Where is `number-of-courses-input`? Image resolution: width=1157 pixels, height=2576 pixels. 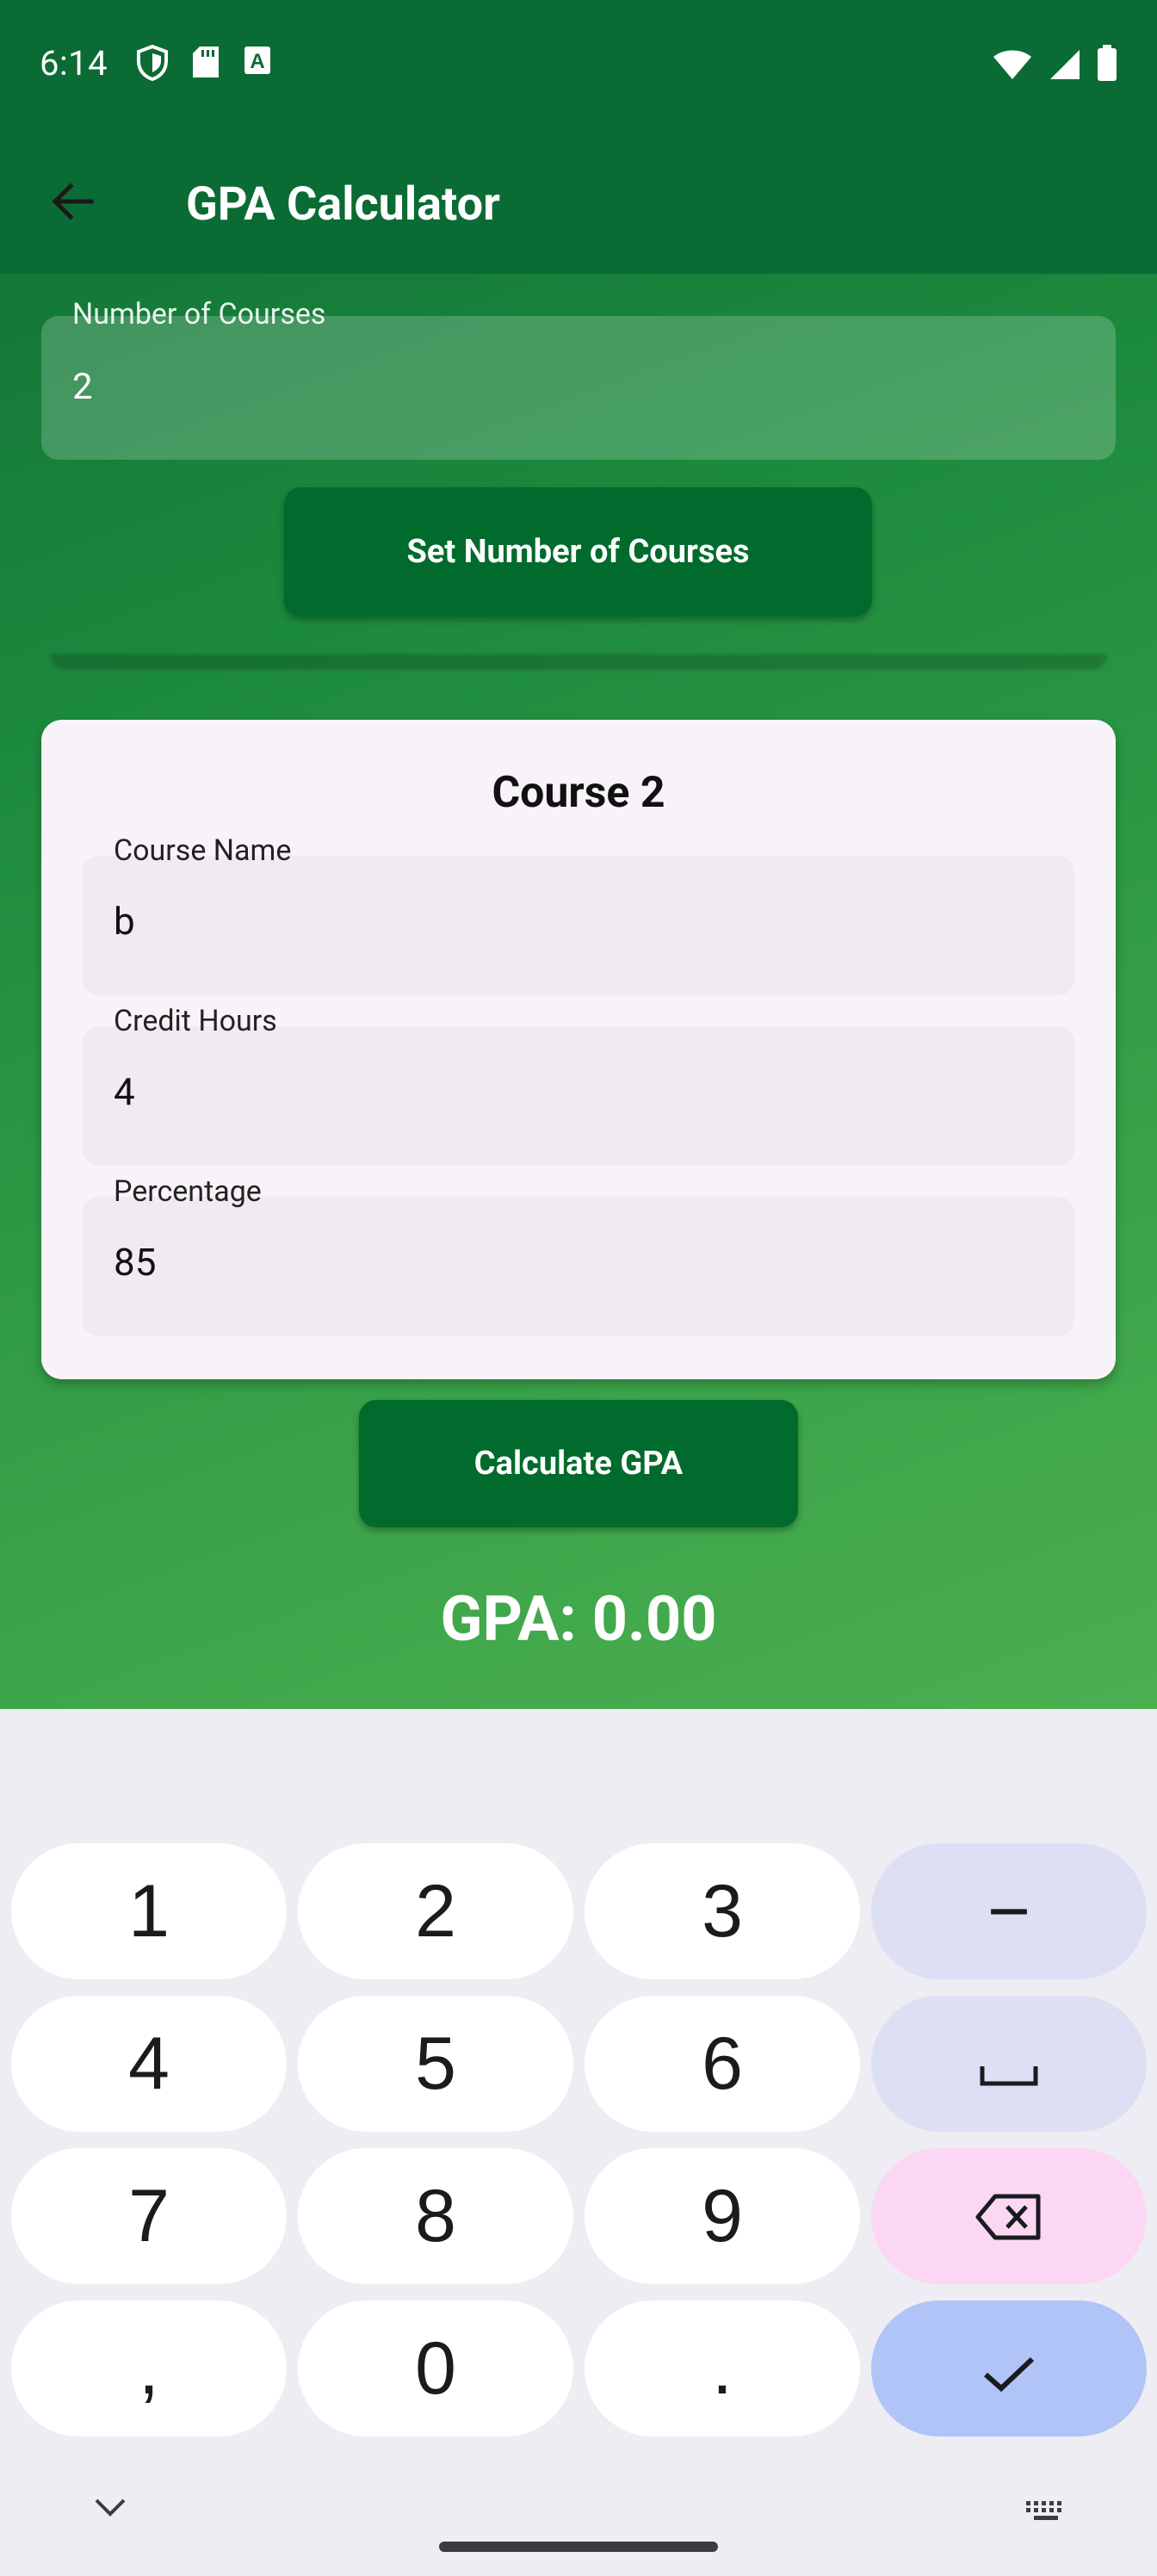
number-of-courses-input is located at coordinates (579, 388).